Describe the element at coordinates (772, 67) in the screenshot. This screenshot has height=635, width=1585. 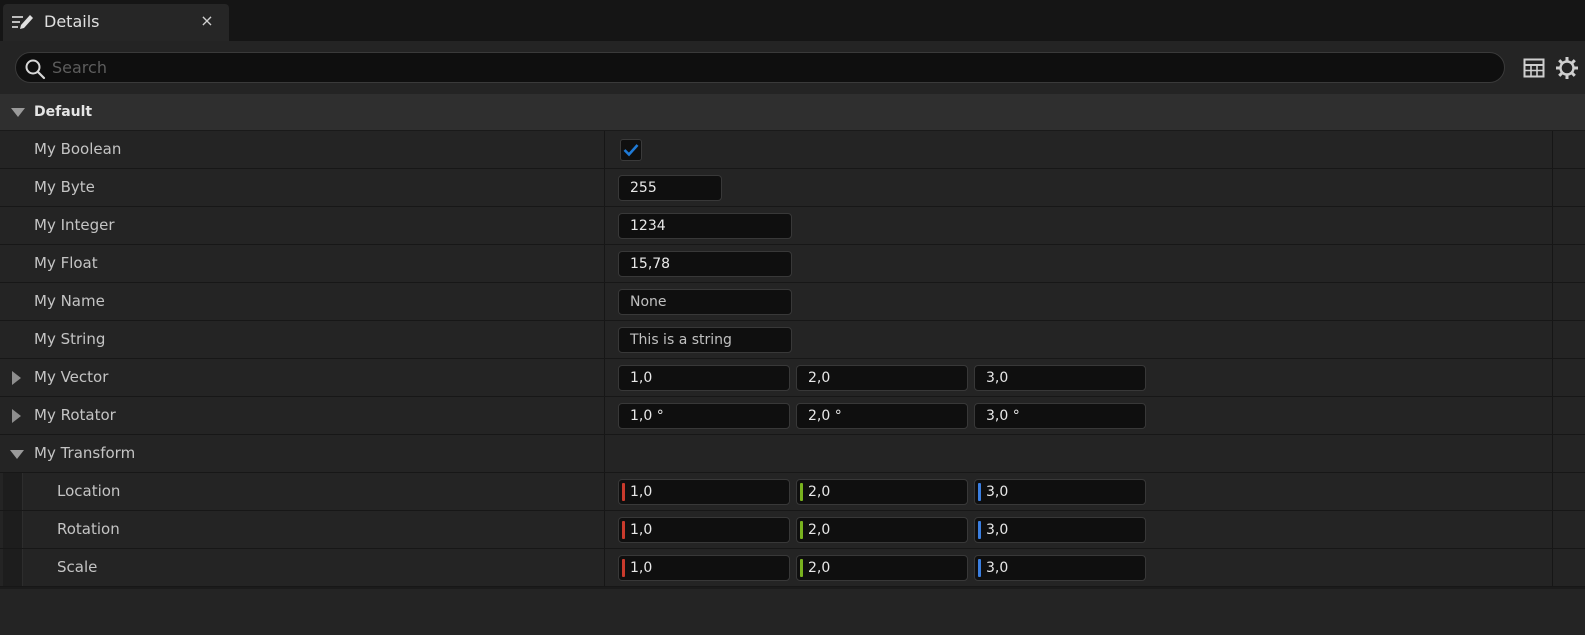
I see `search-input` at that location.